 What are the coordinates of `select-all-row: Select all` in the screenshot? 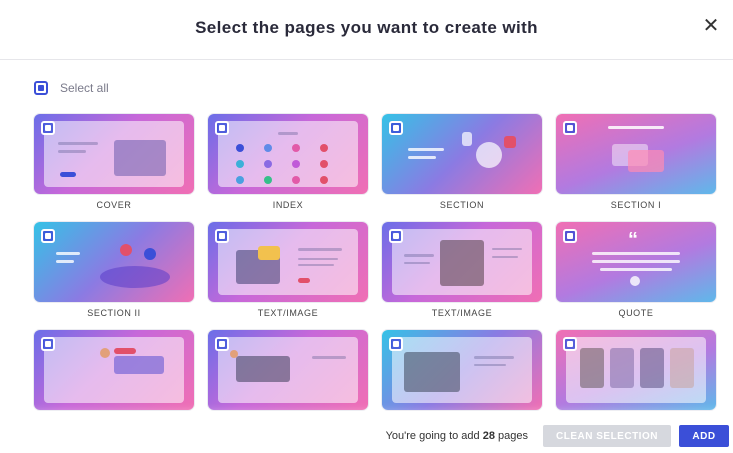 It's located at (71, 88).